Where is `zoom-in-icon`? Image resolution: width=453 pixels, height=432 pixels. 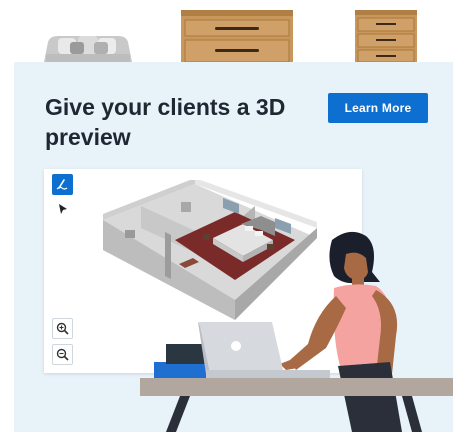
zoom-in-icon is located at coordinates (62, 328).